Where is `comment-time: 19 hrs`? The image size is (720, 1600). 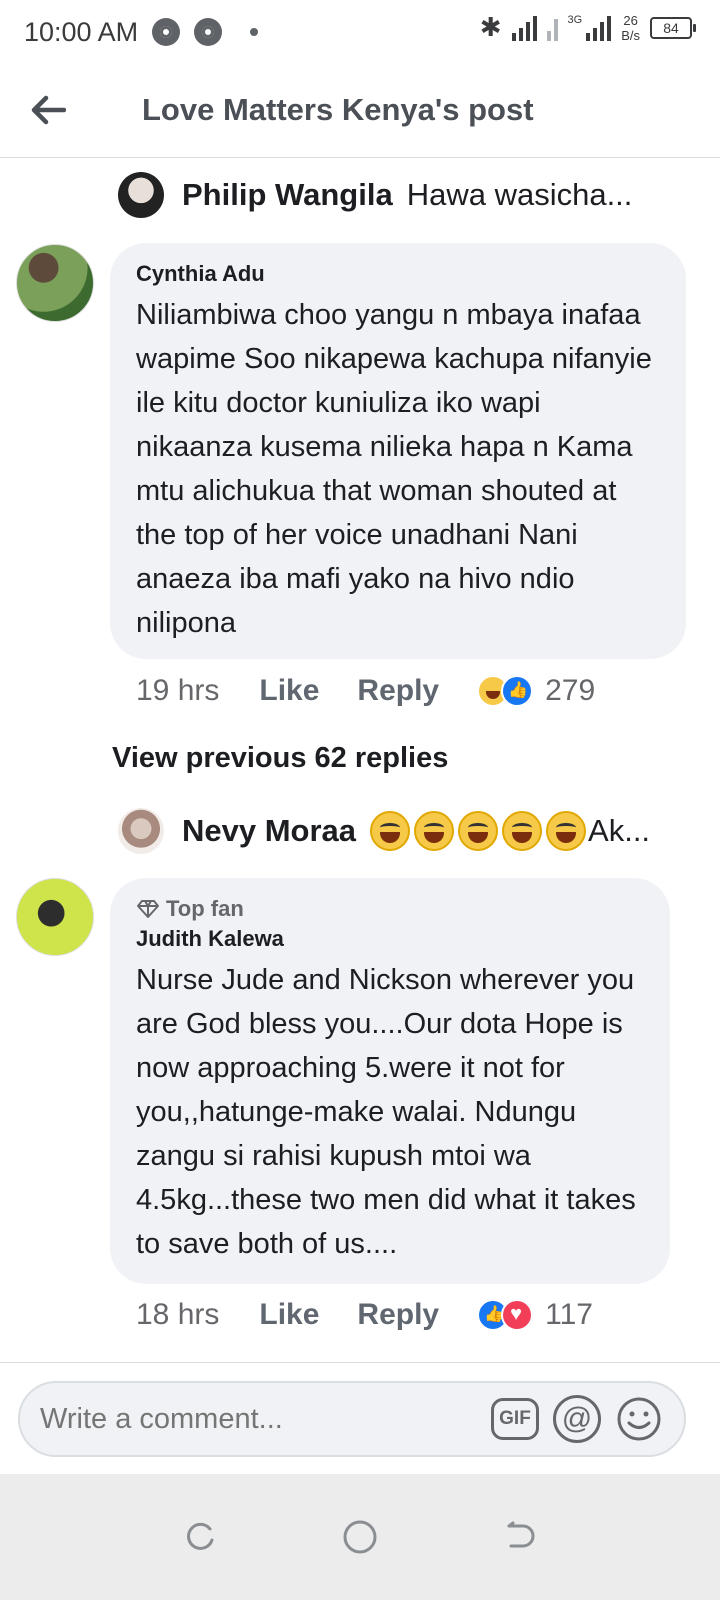 comment-time: 19 hrs is located at coordinates (178, 690).